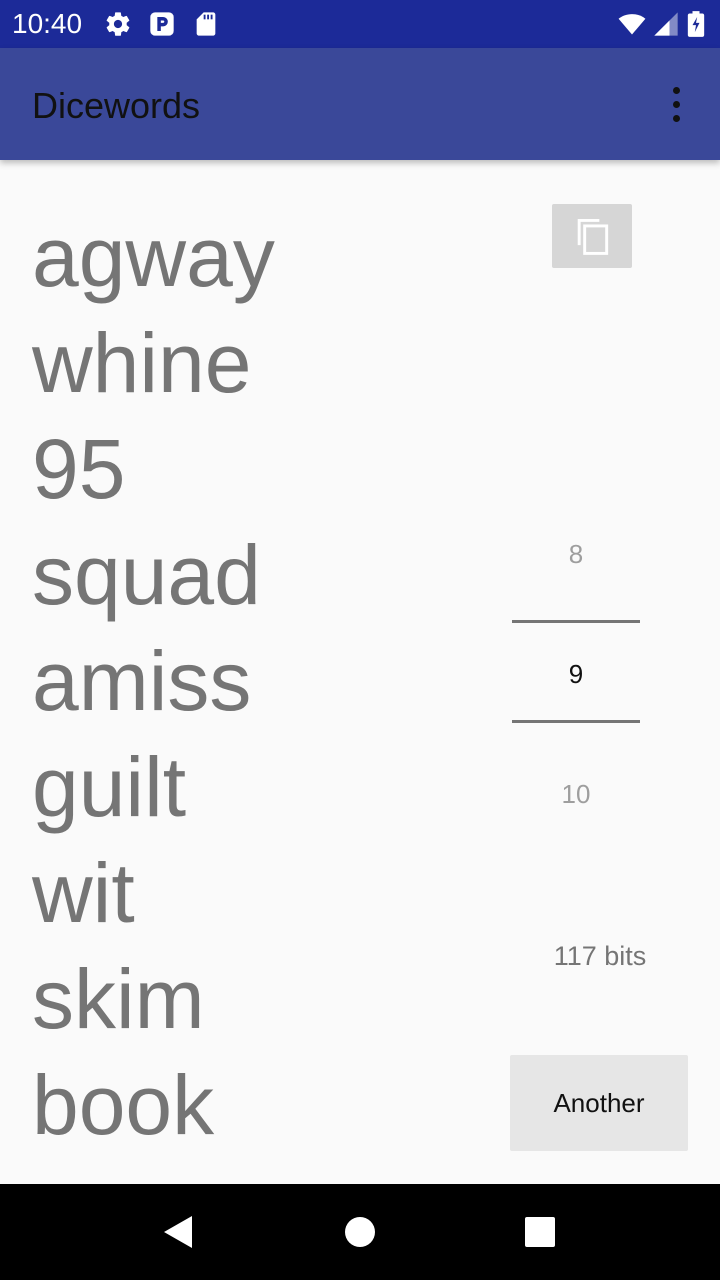 This screenshot has width=720, height=1280. Describe the element at coordinates (123, 1105) in the screenshot. I see `passphrase-word: book` at that location.